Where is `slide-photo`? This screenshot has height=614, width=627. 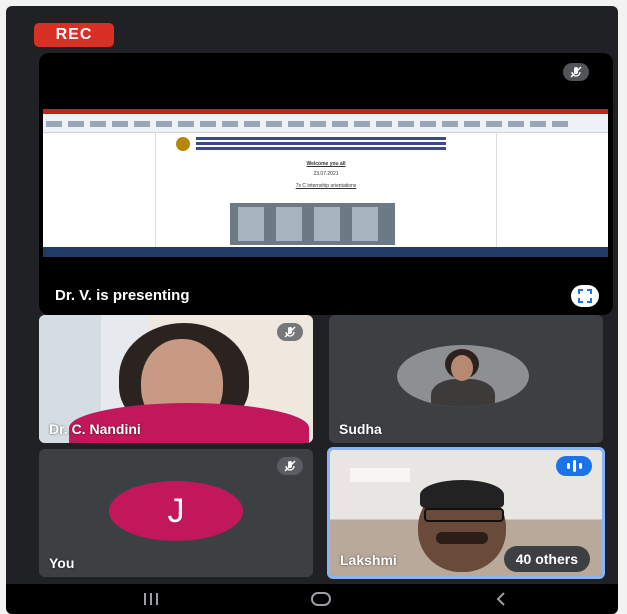
slide-photo is located at coordinates (312, 224).